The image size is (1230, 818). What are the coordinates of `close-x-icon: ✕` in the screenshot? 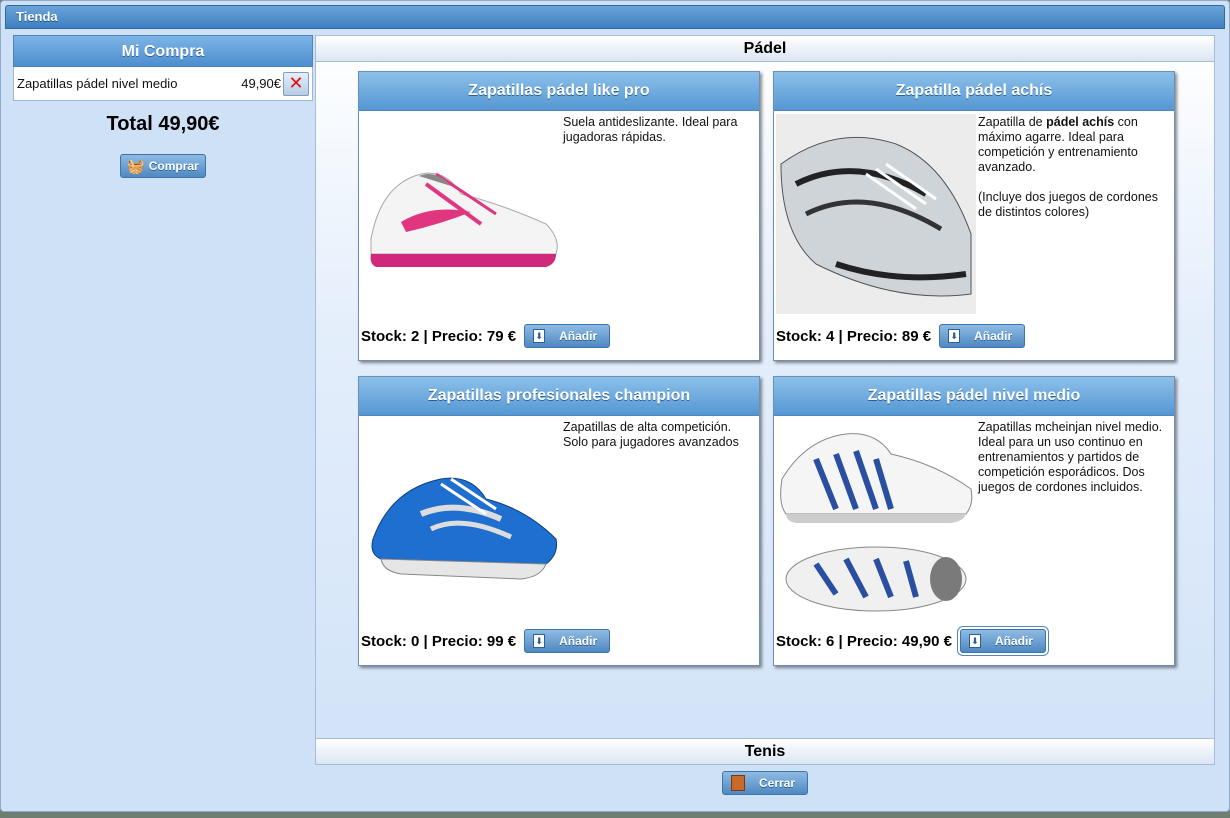 It's located at (296, 83).